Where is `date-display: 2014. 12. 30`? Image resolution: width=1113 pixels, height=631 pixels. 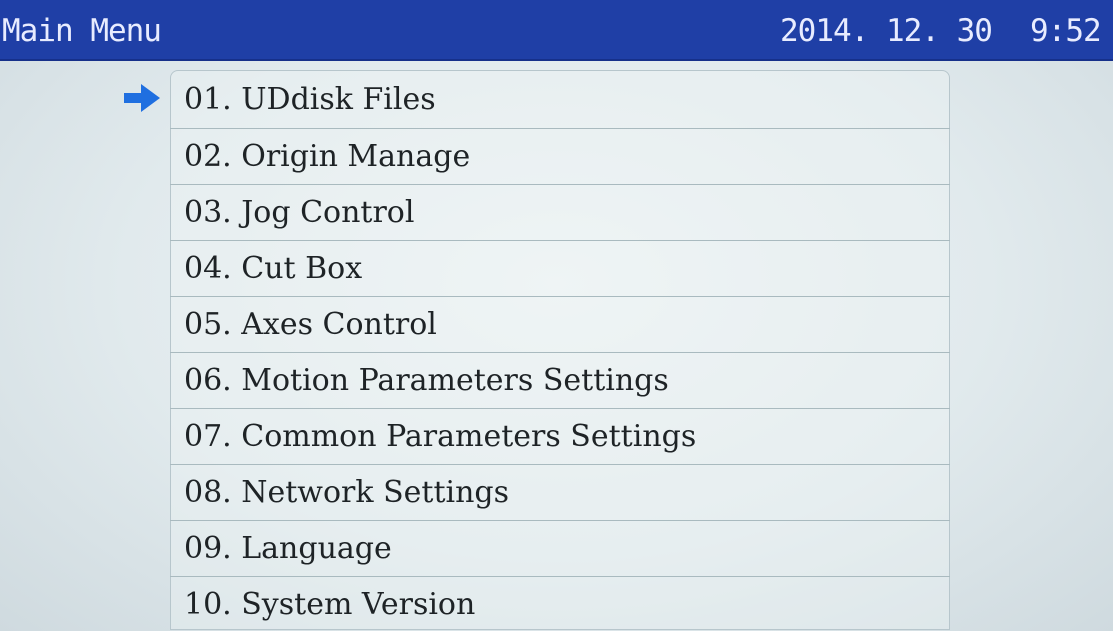
date-display: 2014. 12. 30 is located at coordinates (886, 31).